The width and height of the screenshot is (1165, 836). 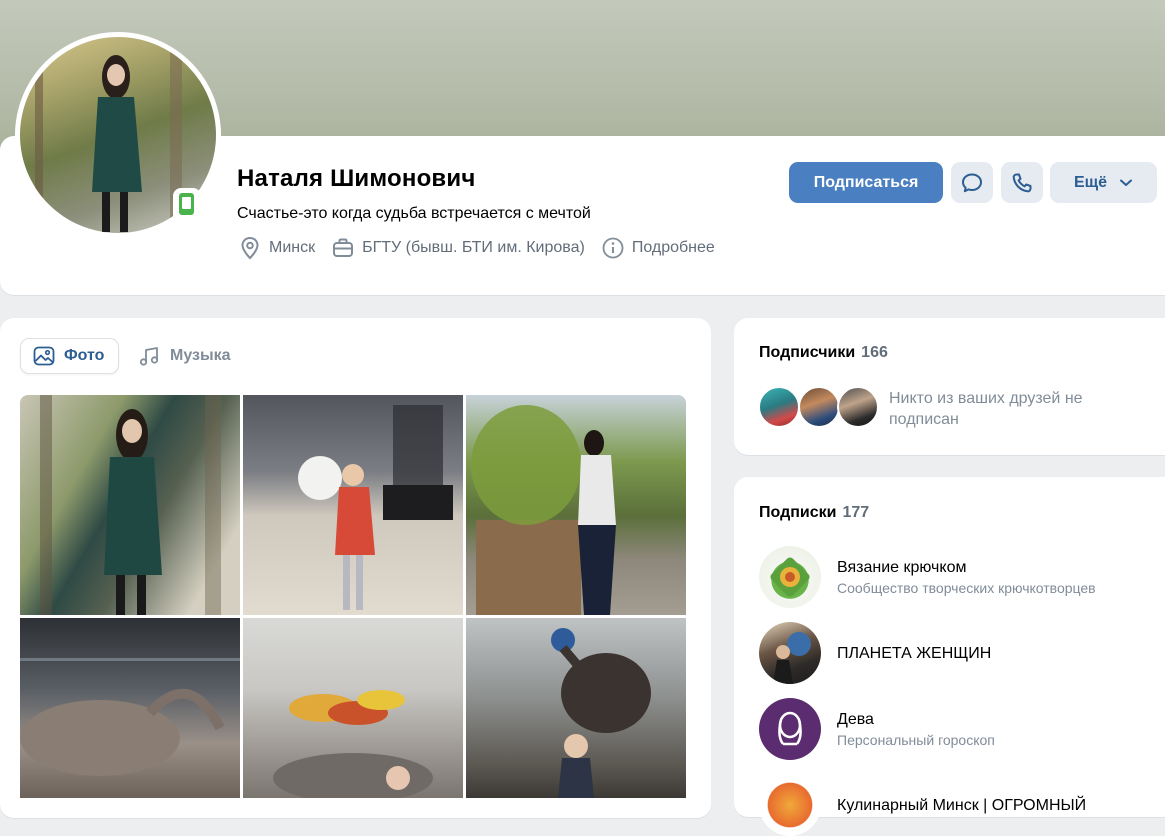 What do you see at coordinates (250, 248) in the screenshot?
I see `location-pin-icon` at bounding box center [250, 248].